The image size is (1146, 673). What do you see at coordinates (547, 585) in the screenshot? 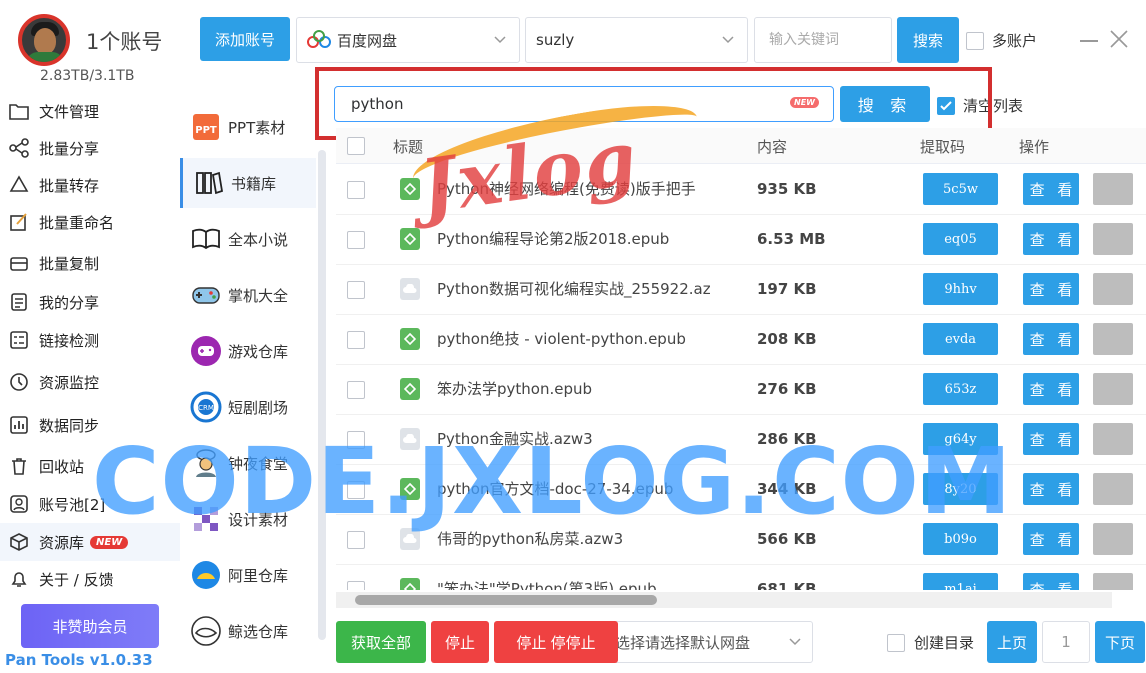
I see `file-name: "笨办法"学Python(第3版).epub` at bounding box center [547, 585].